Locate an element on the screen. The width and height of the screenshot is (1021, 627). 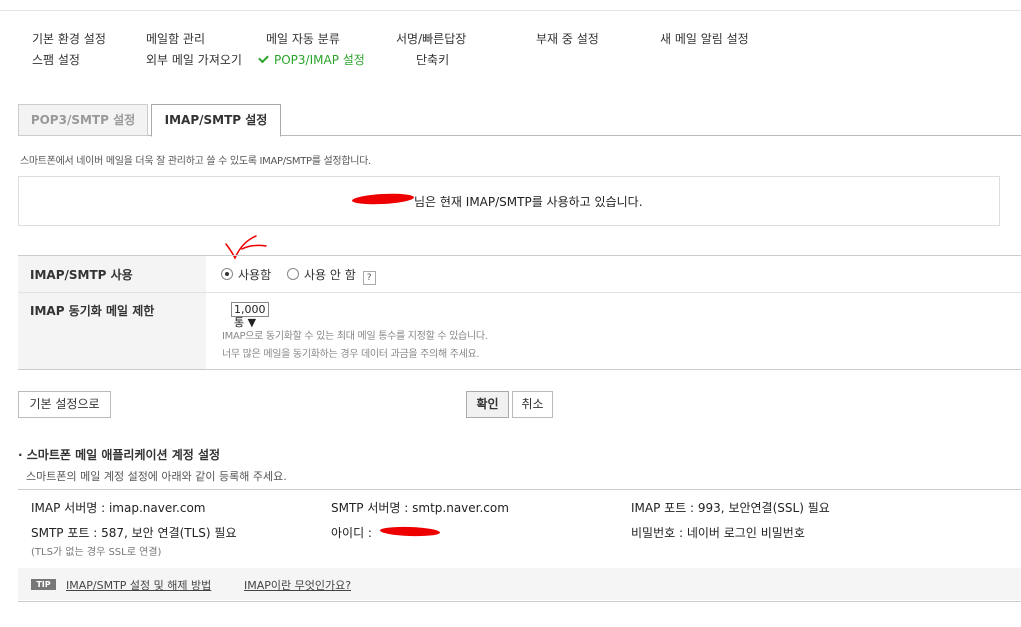
nav-basic: 기본 환경 설정 is located at coordinates (69, 38).